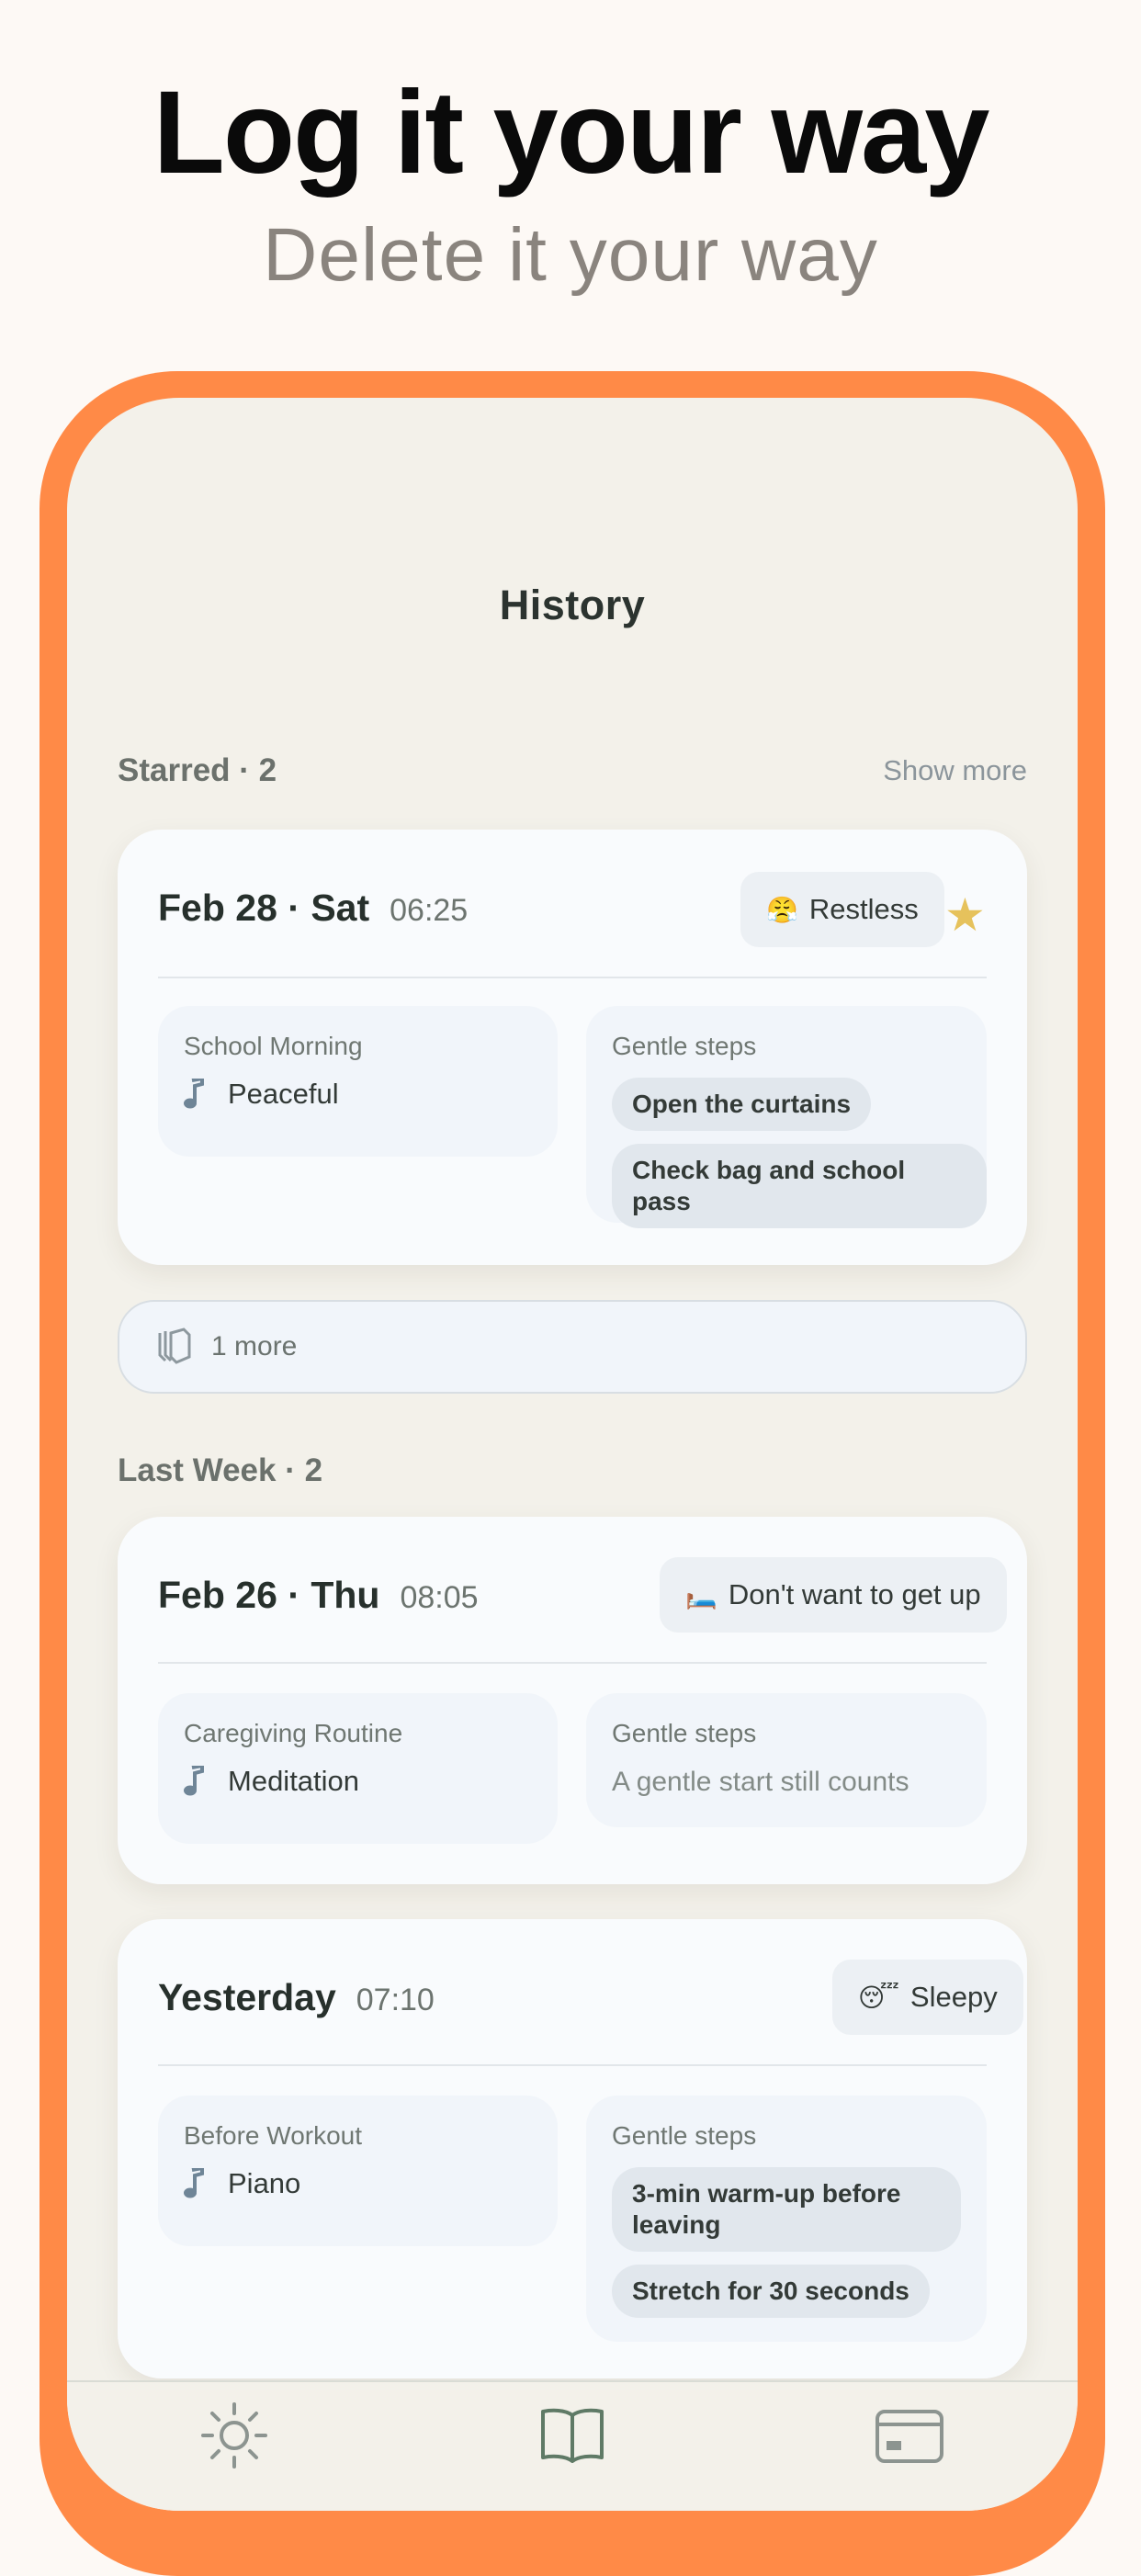  I want to click on book-icon, so click(572, 2435).